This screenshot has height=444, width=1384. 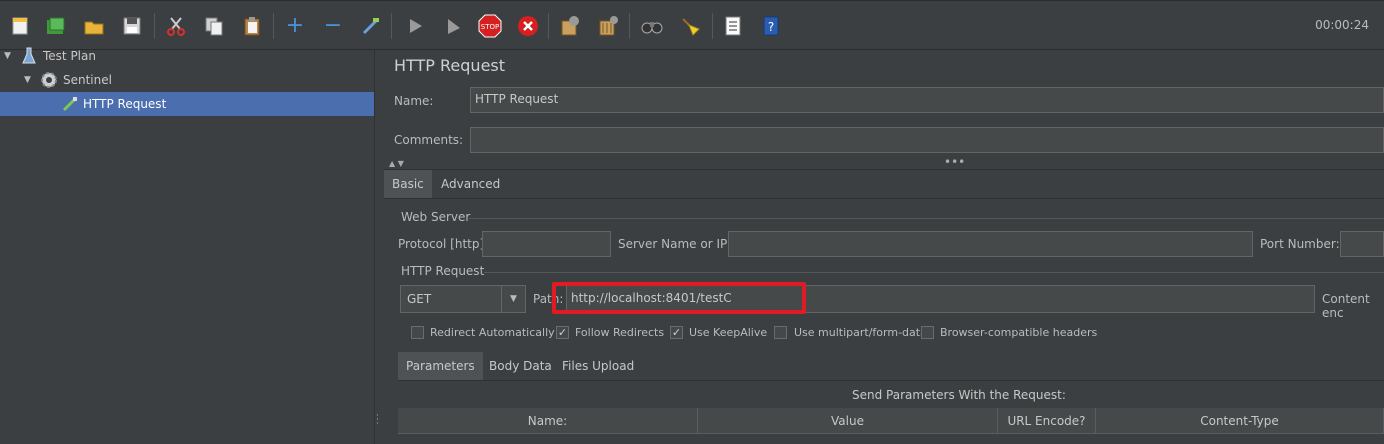 What do you see at coordinates (733, 26) in the screenshot?
I see `function-helper-icon` at bounding box center [733, 26].